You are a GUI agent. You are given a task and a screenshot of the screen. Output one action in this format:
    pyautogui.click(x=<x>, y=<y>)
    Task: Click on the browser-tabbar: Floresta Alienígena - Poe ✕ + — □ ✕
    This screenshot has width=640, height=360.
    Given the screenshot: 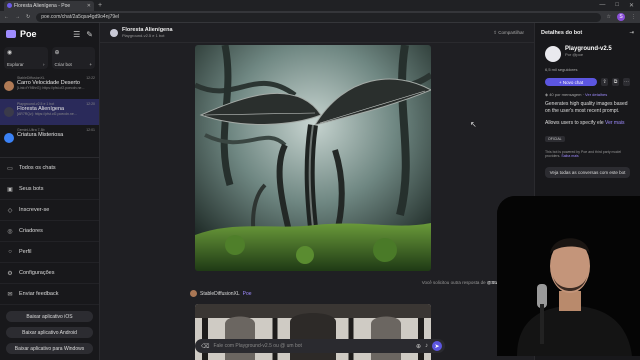 What is the action you would take?
    pyautogui.click(x=320, y=5)
    